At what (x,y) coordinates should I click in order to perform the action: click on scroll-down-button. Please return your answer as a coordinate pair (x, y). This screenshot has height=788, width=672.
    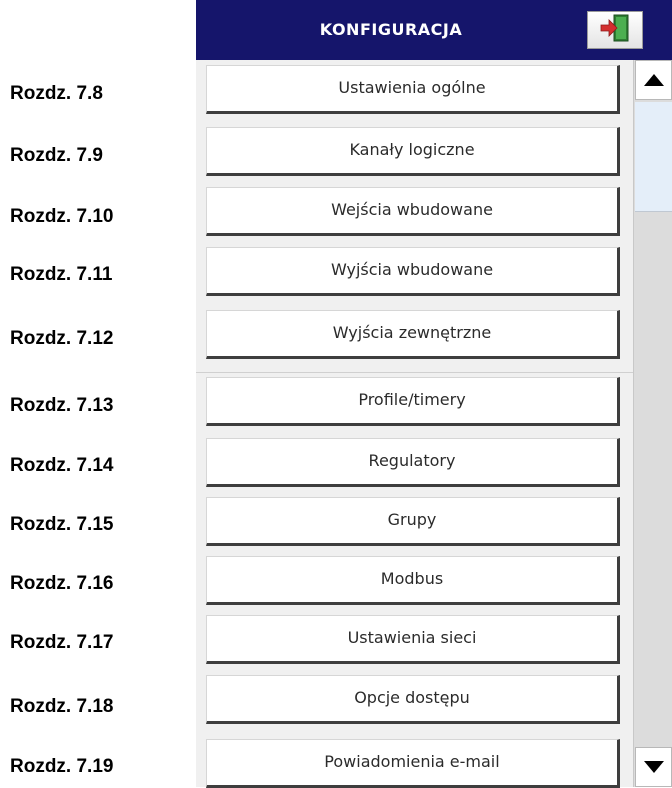
    Looking at the image, I should click on (653, 767).